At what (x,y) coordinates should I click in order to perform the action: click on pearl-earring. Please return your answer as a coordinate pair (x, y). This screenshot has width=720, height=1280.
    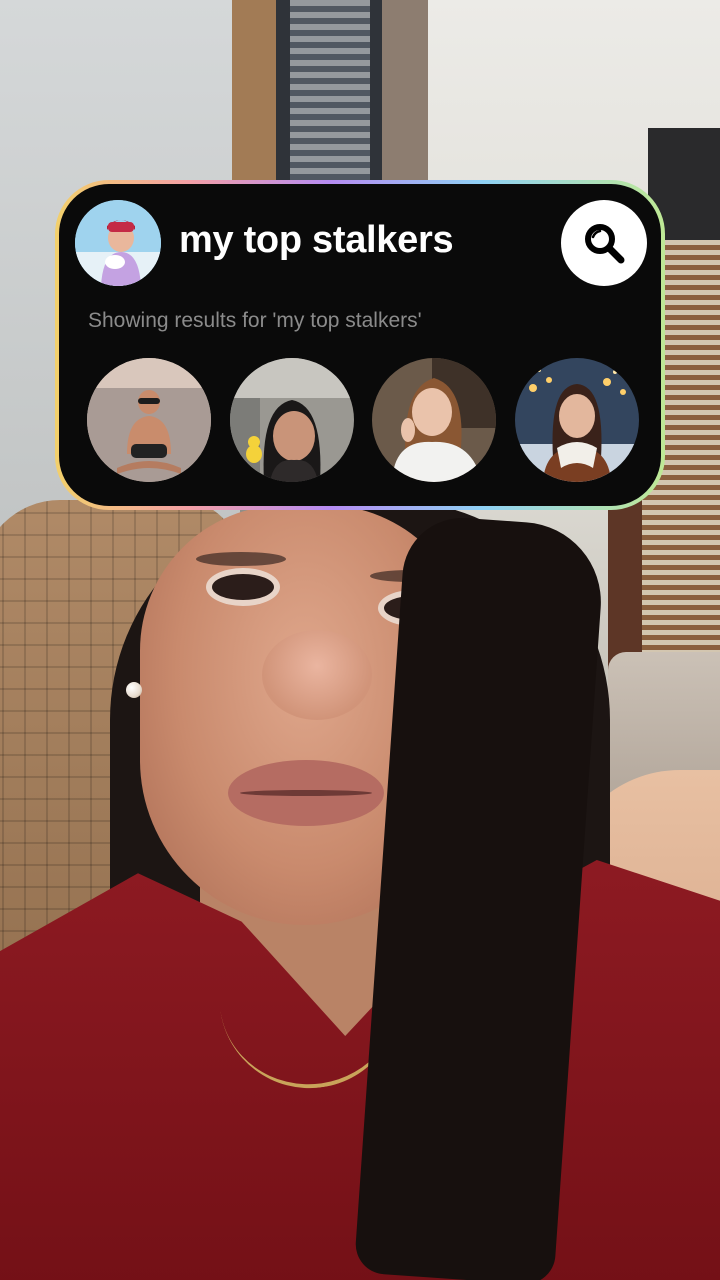
    Looking at the image, I should click on (134, 690).